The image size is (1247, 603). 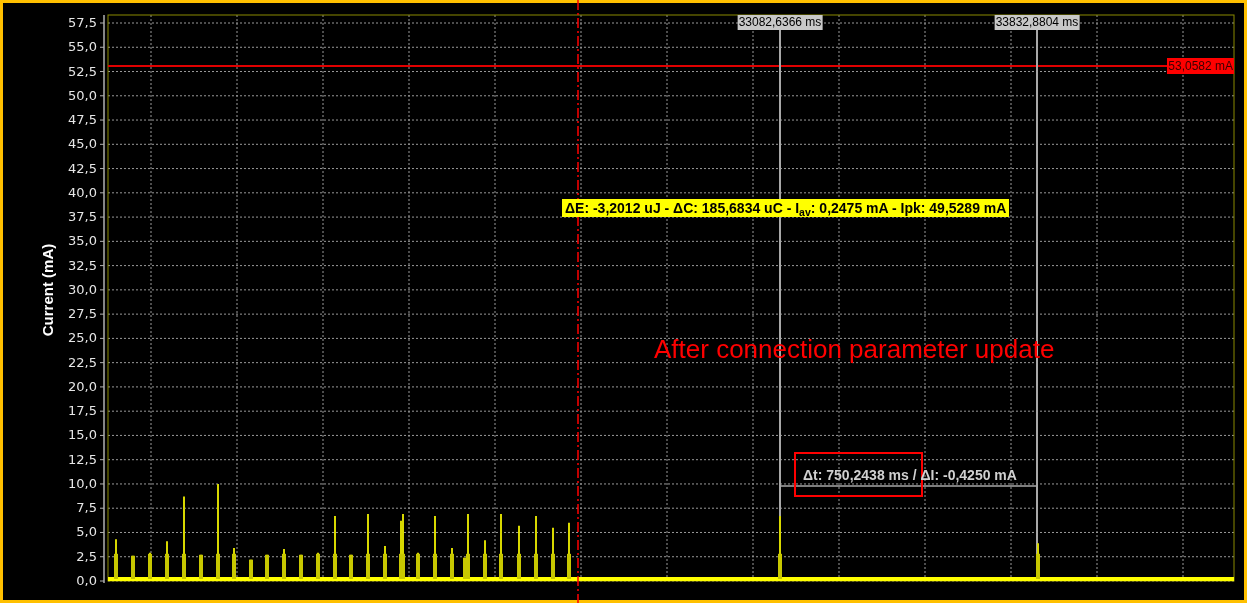 I want to click on threshold-label: 53,0582 mA, so click(x=1200, y=66).